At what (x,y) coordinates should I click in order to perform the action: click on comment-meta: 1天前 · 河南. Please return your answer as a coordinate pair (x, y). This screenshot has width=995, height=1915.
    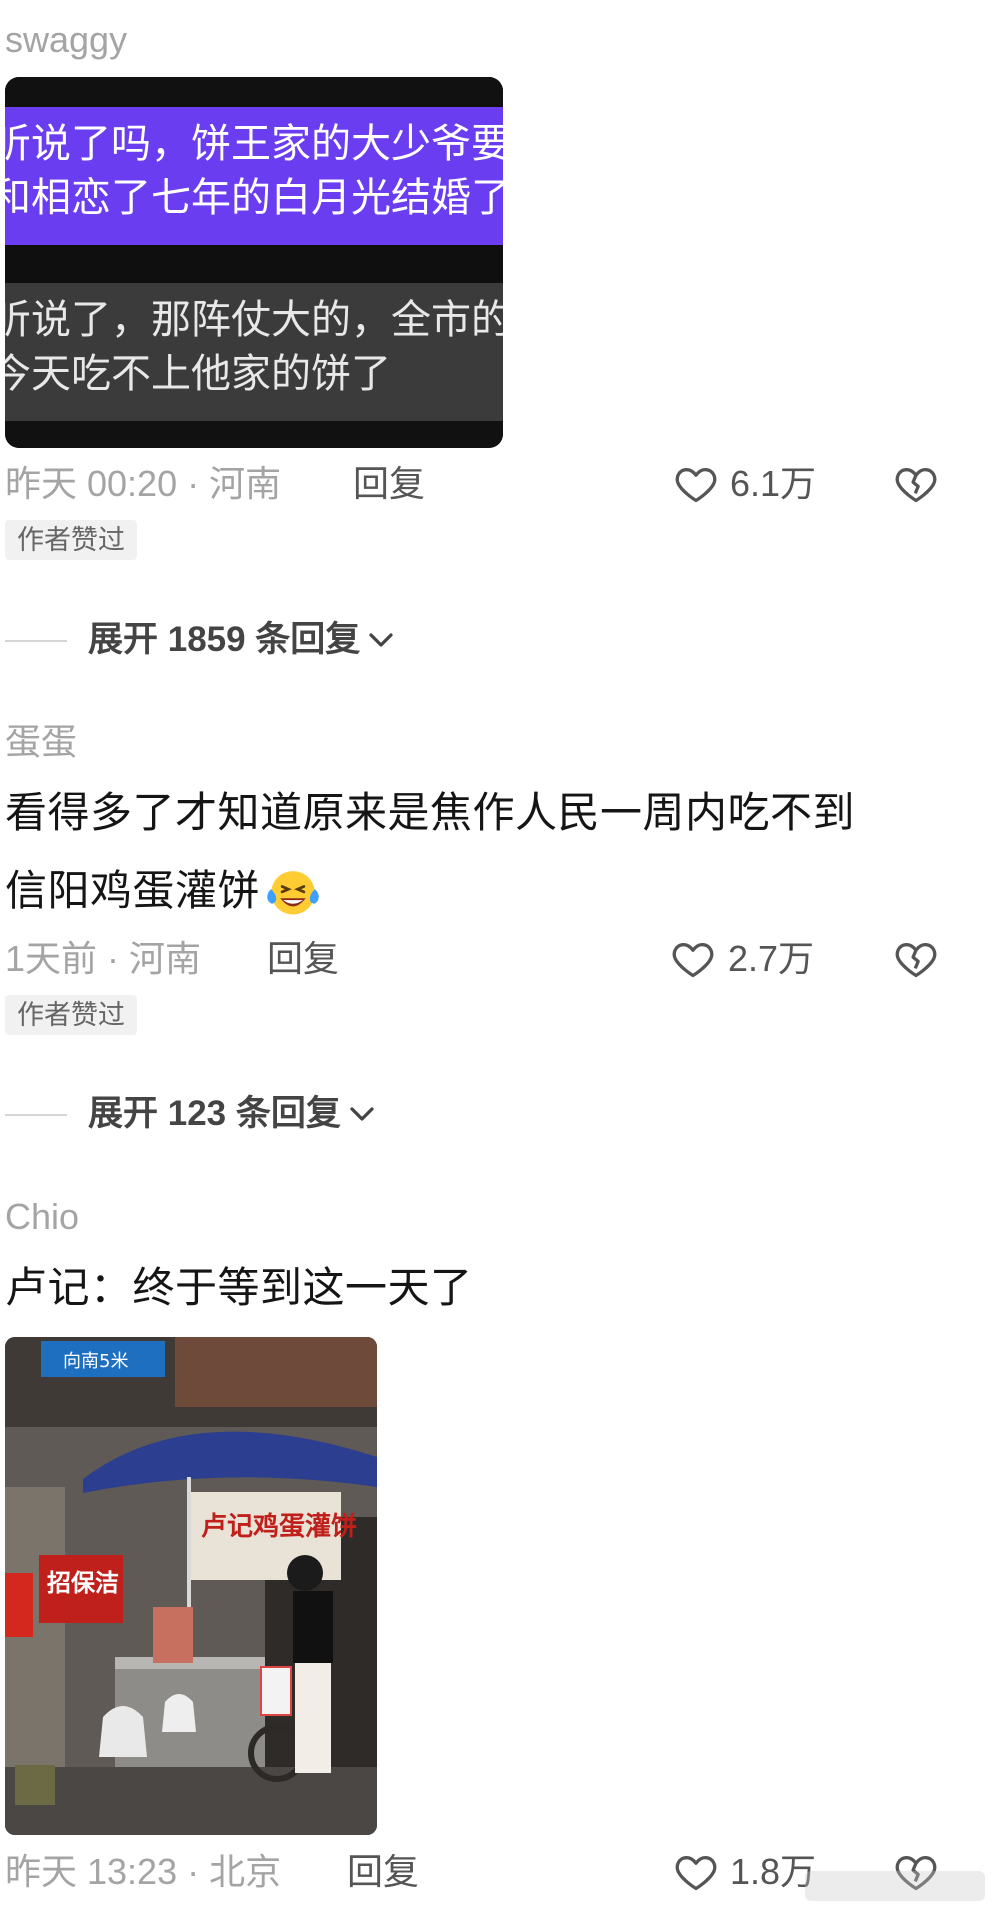
    Looking at the image, I should click on (103, 958).